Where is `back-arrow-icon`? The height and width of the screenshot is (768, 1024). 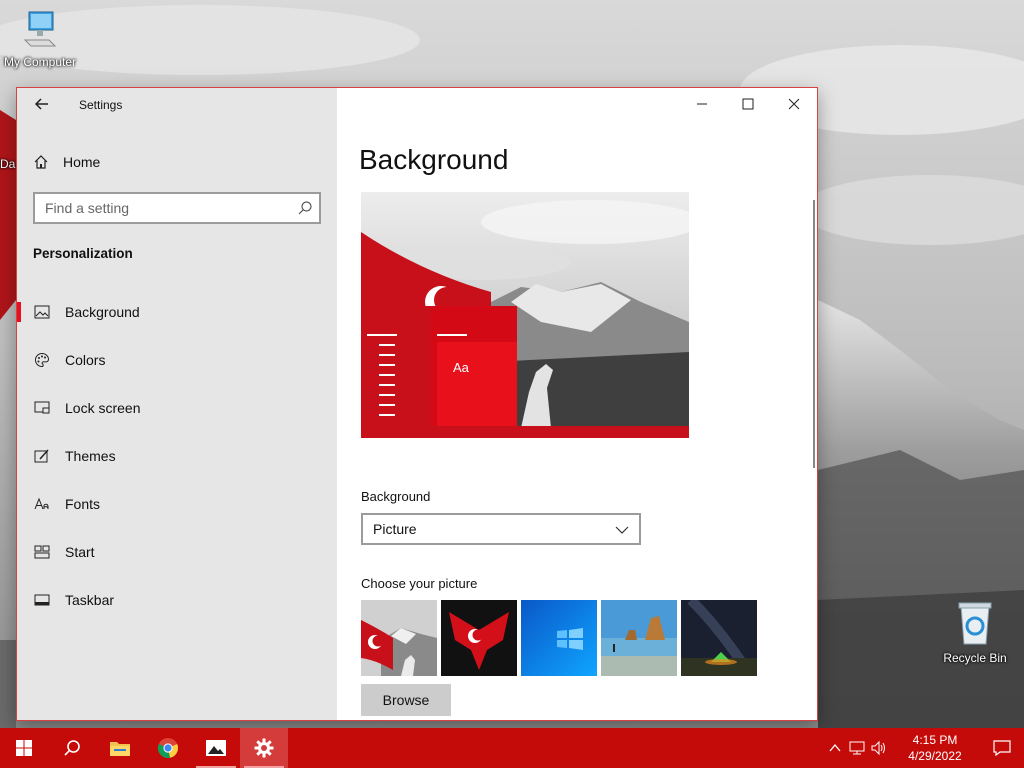 back-arrow-icon is located at coordinates (41, 104).